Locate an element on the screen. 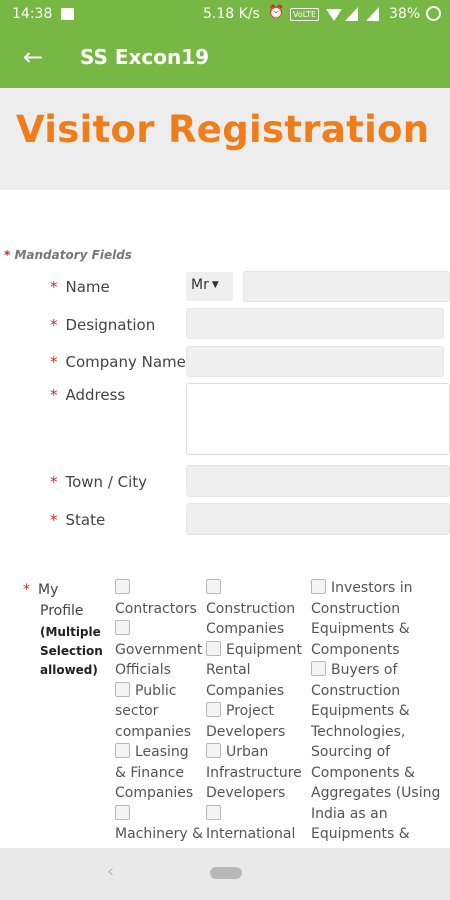  option-label: Public is located at coordinates (156, 690).